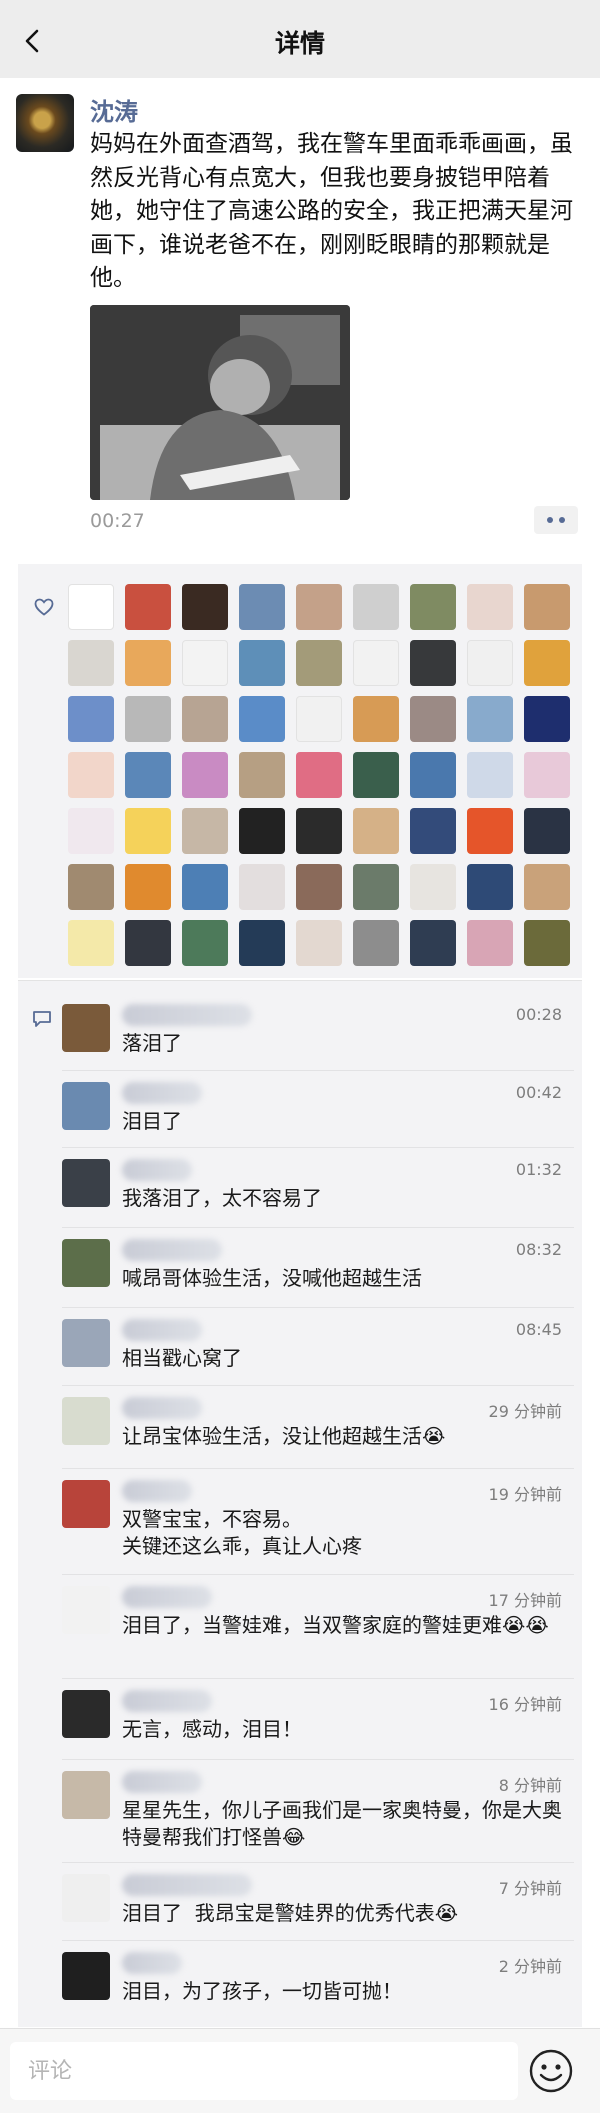  What do you see at coordinates (45, 123) in the screenshot?
I see `author-avatar` at bounding box center [45, 123].